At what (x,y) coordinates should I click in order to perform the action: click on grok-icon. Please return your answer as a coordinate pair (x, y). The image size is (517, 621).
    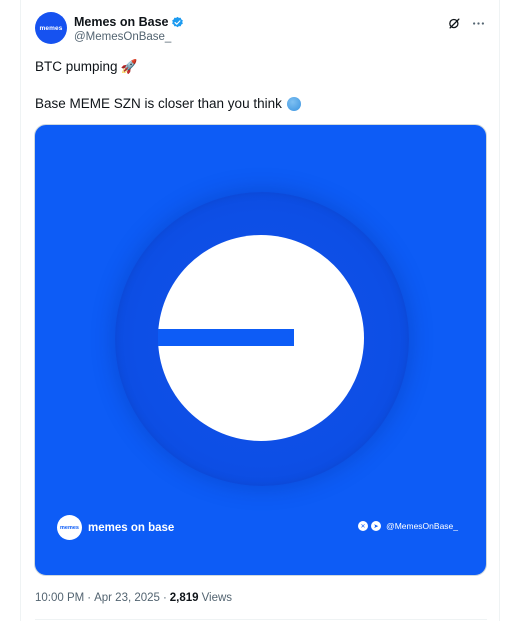
    Looking at the image, I should click on (454, 23).